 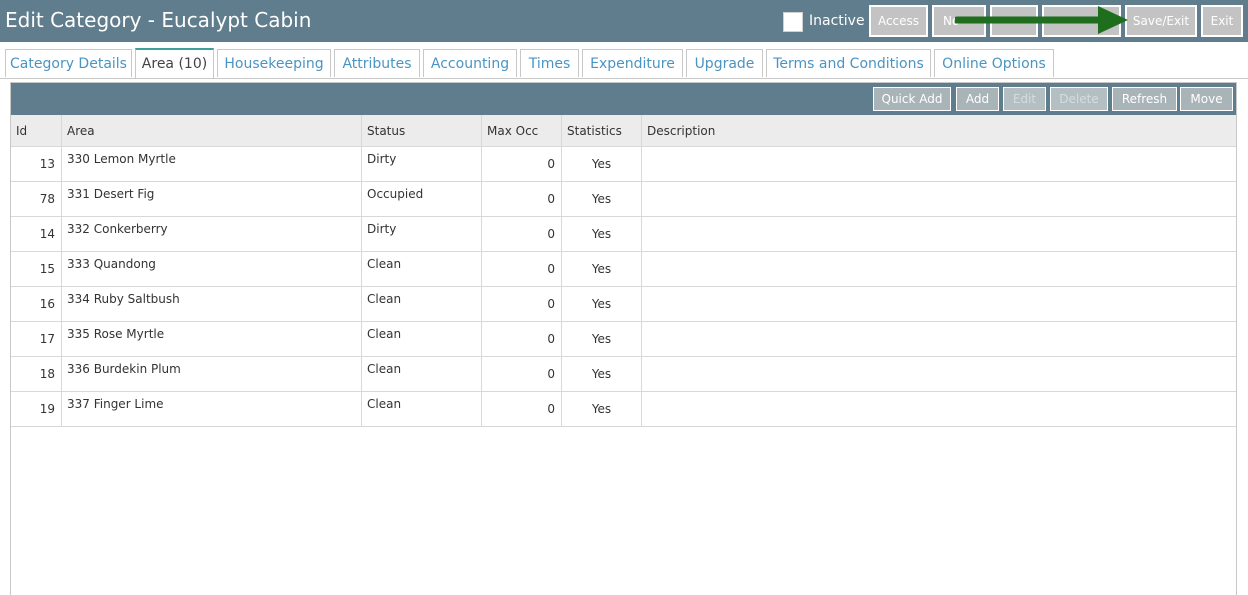 What do you see at coordinates (36, 339) in the screenshot?
I see `cell-id: 17` at bounding box center [36, 339].